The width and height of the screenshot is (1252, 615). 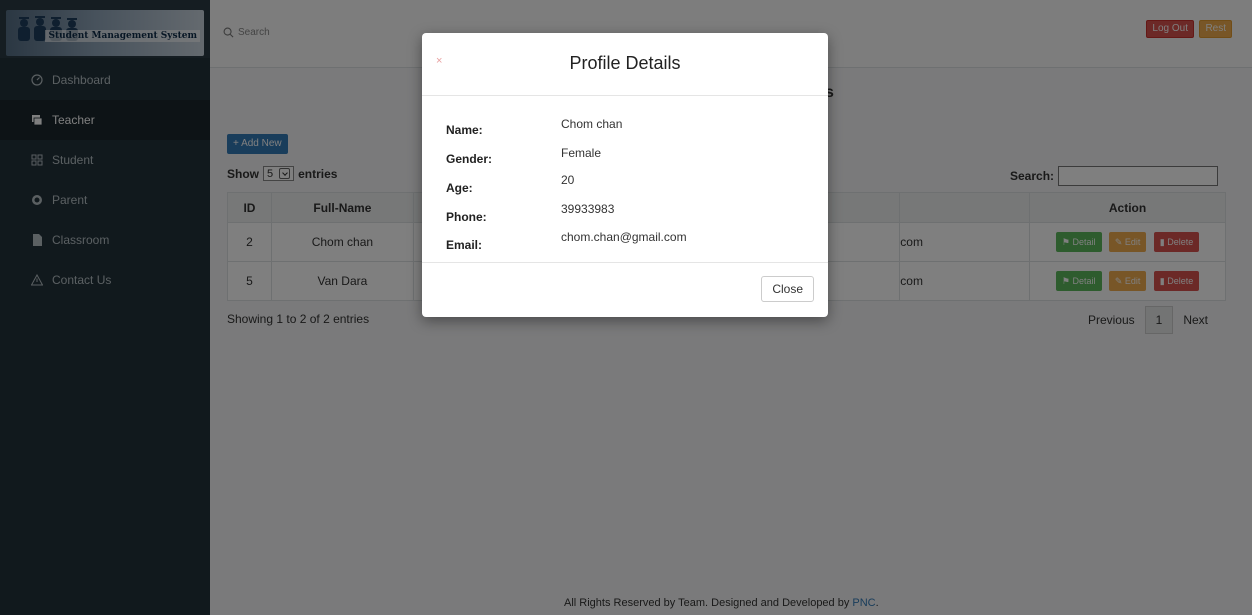 I want to click on field-label: Phone:, so click(x=466, y=217).